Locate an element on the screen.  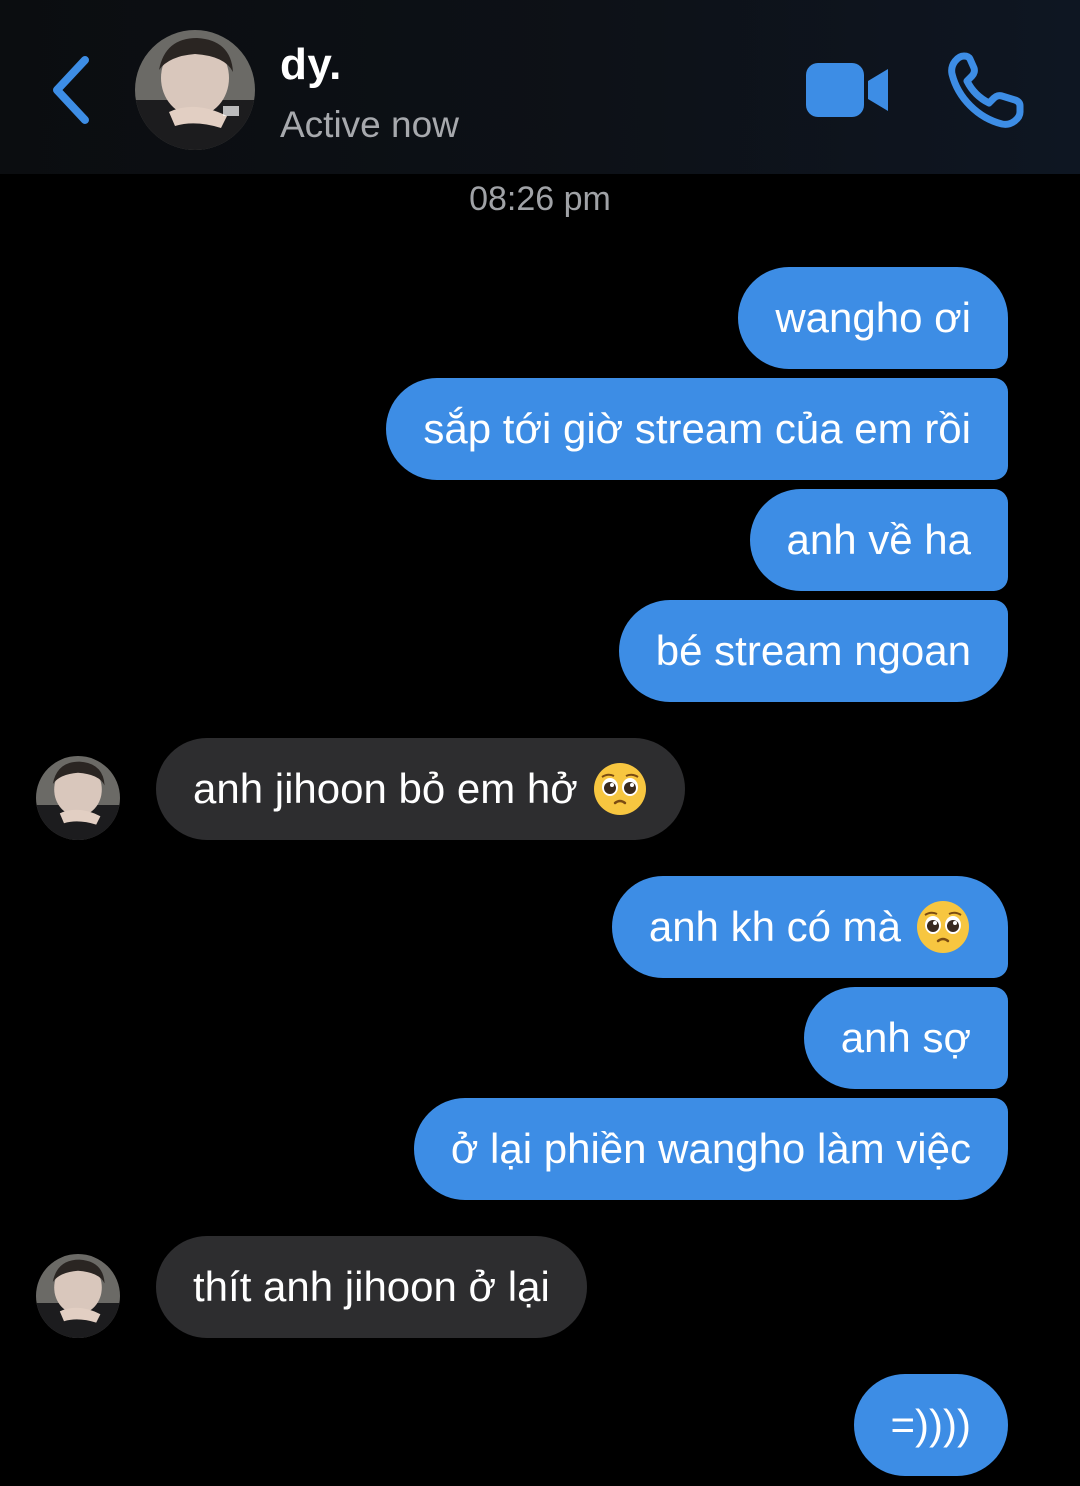
sent-message-bubble: anh kh có mà is located at coordinates (809, 927).